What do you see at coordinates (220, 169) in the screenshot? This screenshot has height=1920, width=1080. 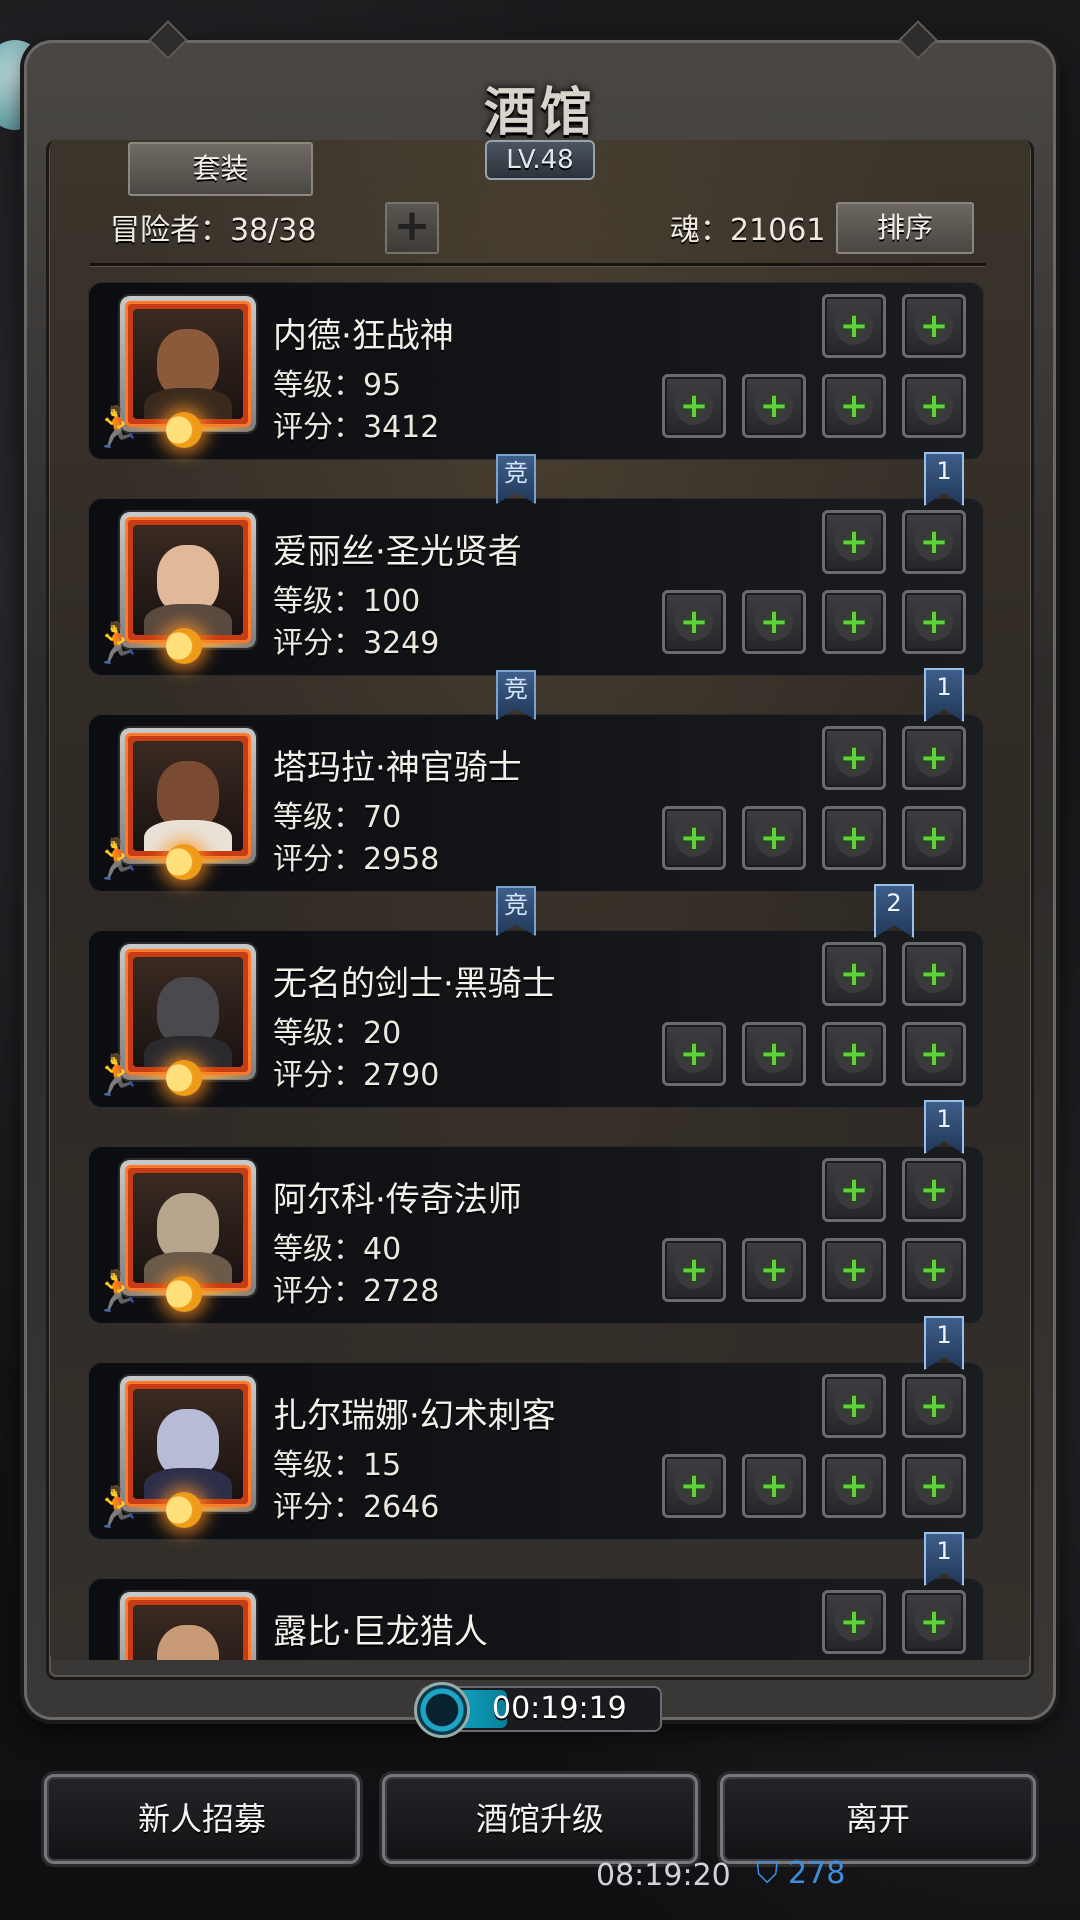 I see `suit-button: 套装` at bounding box center [220, 169].